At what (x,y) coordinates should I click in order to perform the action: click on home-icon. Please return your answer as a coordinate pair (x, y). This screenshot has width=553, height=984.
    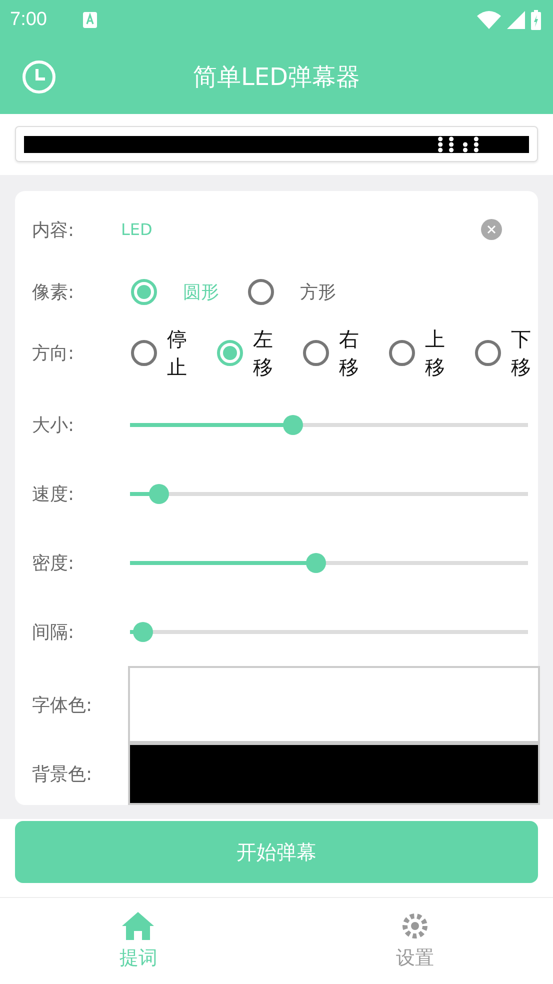
    Looking at the image, I should click on (138, 926).